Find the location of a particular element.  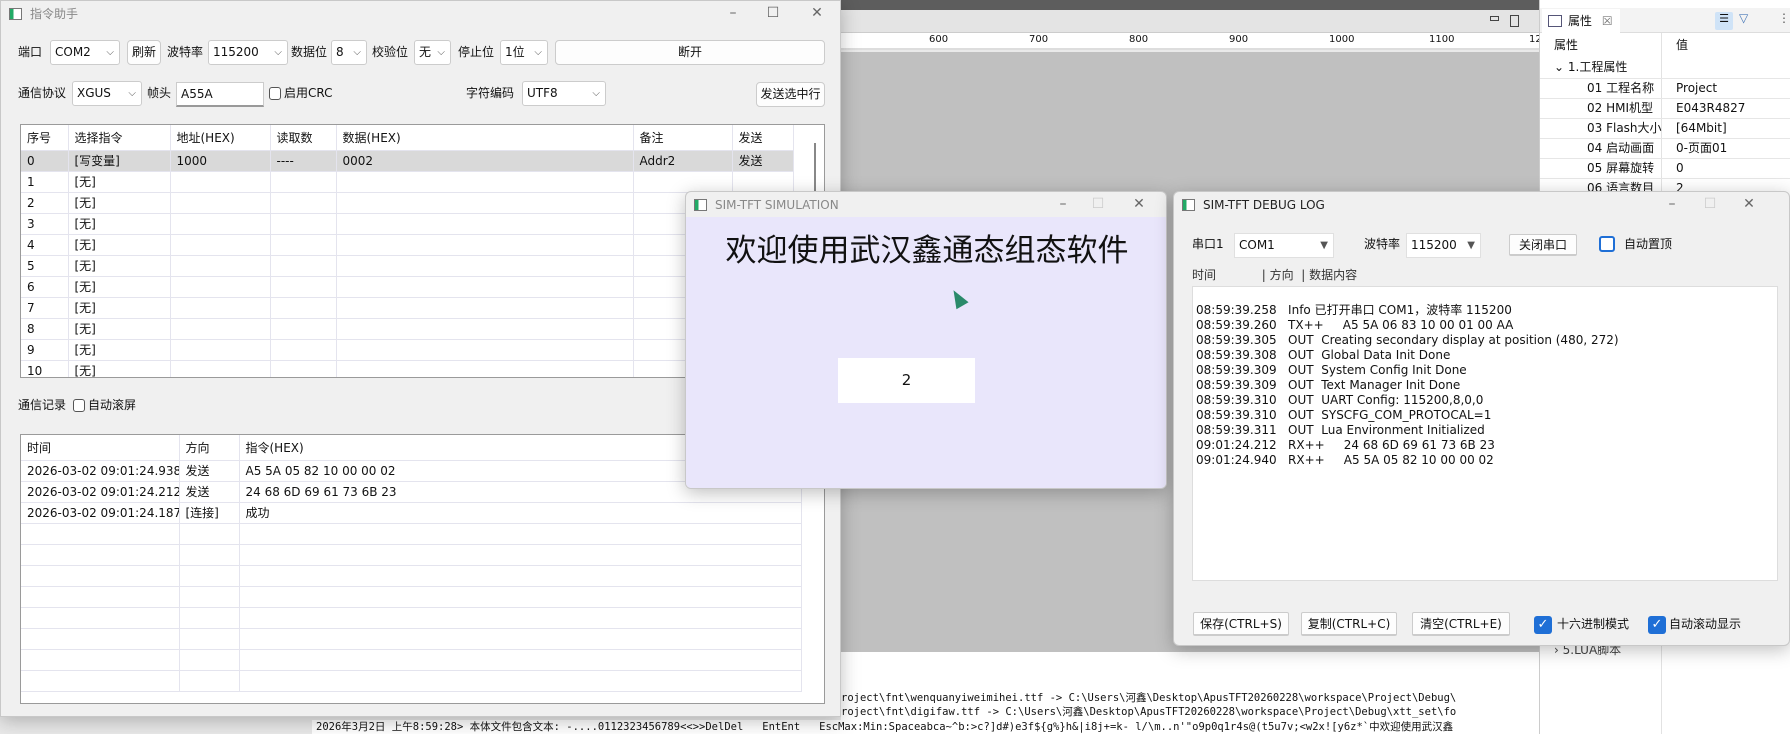

table-row: 9 [无] is located at coordinates (407, 350).